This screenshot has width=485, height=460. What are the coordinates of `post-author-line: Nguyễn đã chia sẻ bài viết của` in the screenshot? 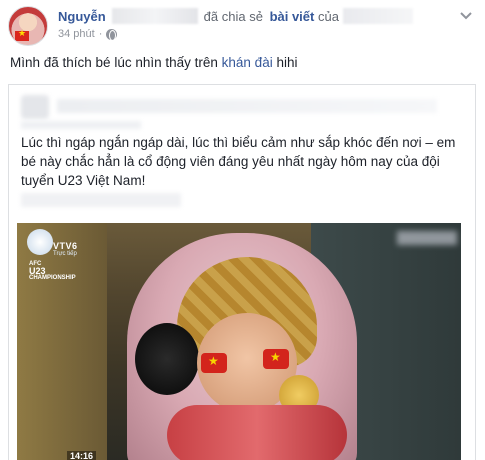 It's located at (235, 16).